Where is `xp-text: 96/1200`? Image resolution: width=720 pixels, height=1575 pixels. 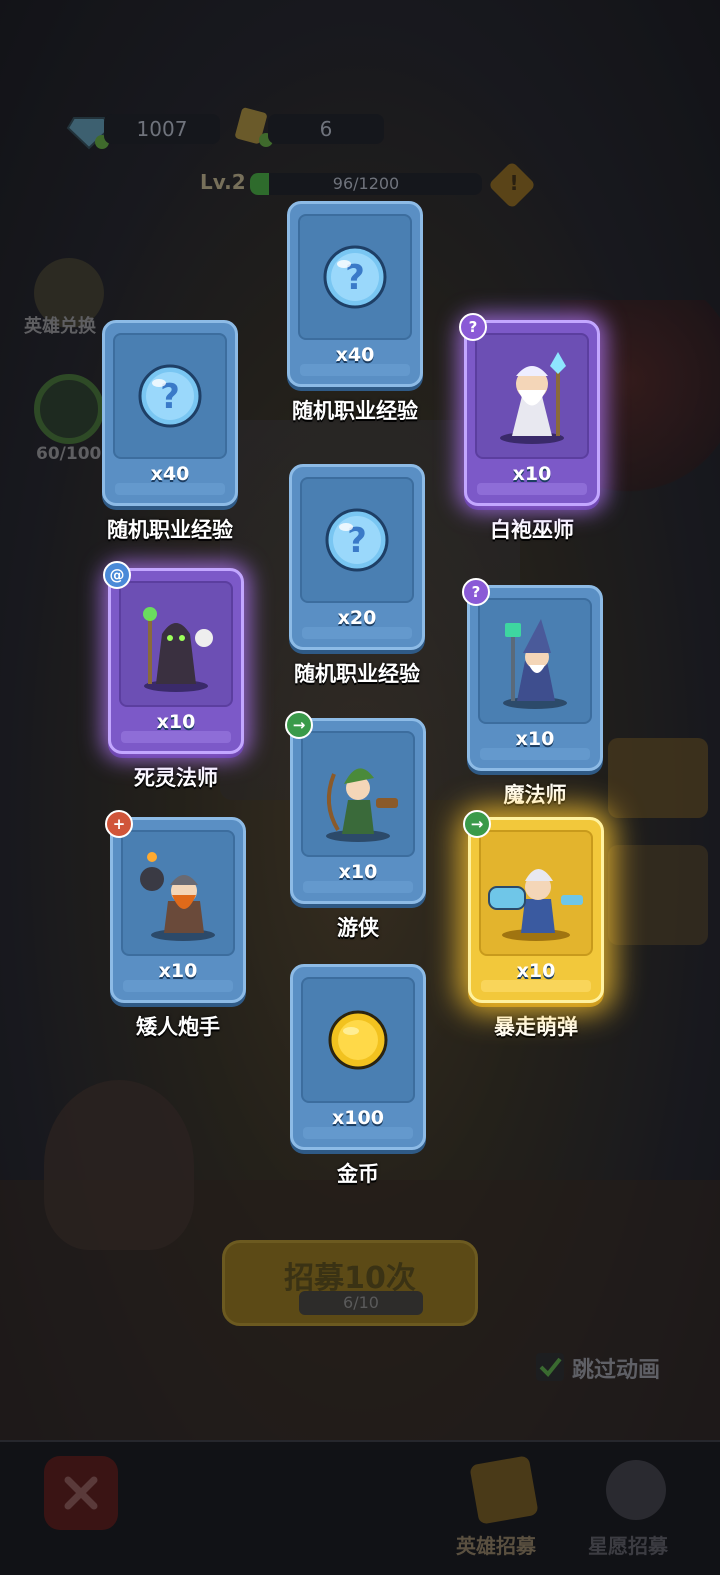 xp-text: 96/1200 is located at coordinates (366, 183).